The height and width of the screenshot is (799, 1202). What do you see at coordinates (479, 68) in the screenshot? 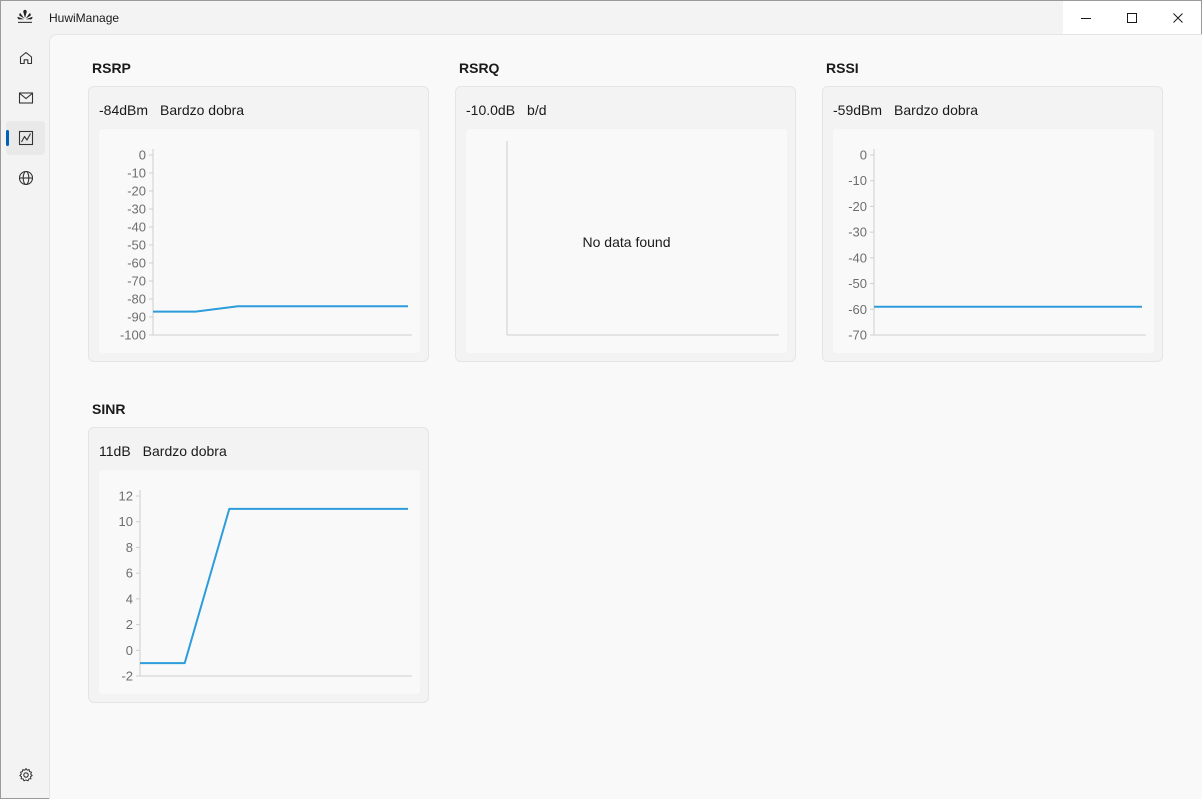
I see `rsrq-title: RSRQ` at bounding box center [479, 68].